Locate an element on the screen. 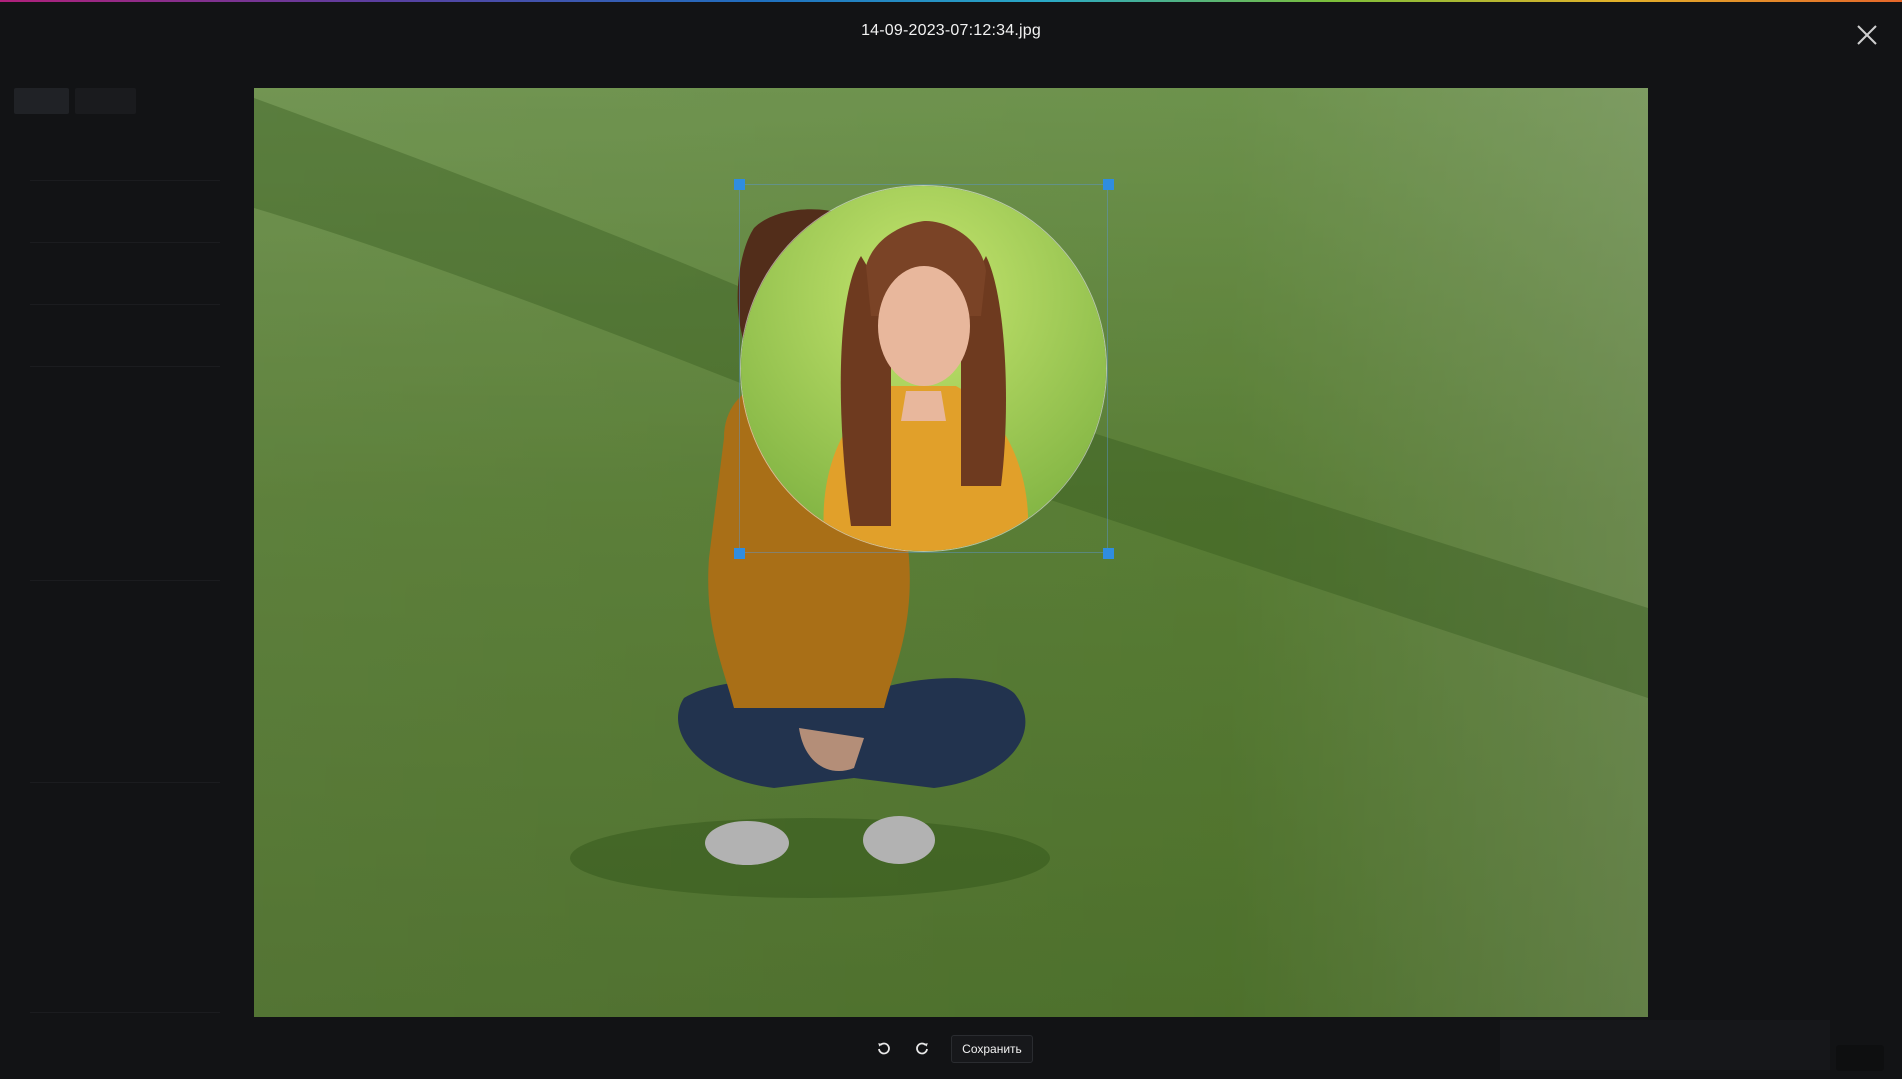 Image resolution: width=1902 pixels, height=1079 pixels. crop-handle-top-left is located at coordinates (739, 184).